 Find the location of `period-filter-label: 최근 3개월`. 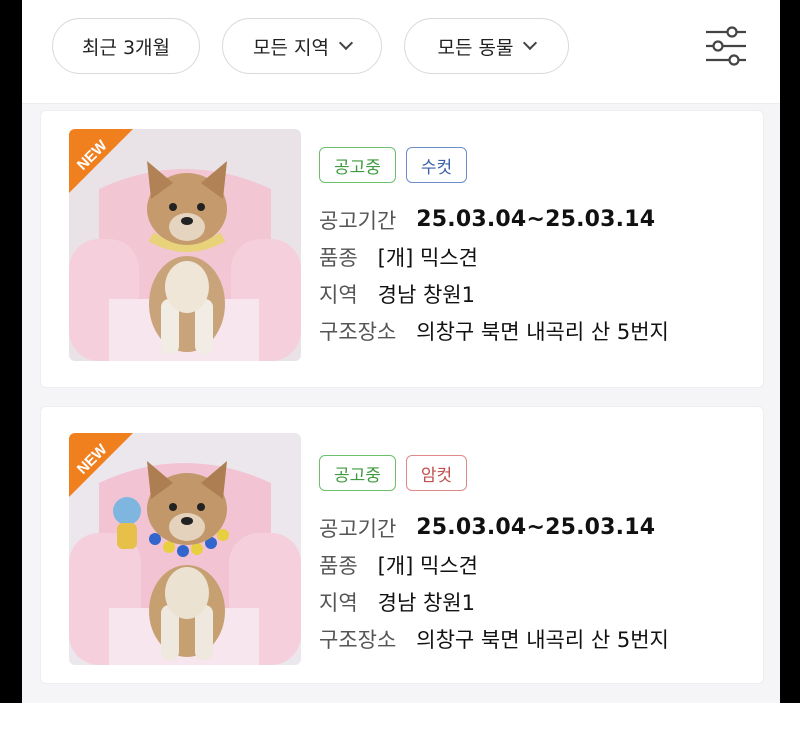

period-filter-label: 최근 3개월 is located at coordinates (126, 47).